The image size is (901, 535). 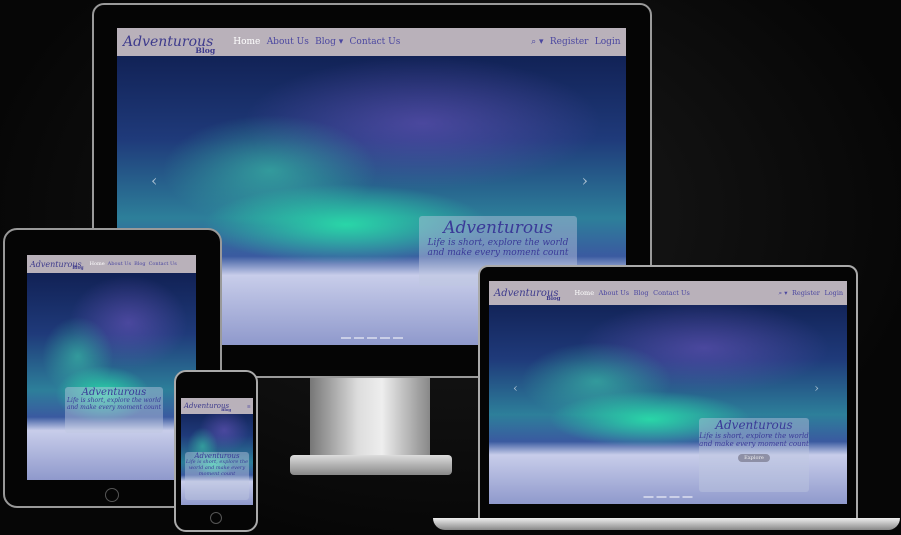 What do you see at coordinates (666, 524) in the screenshot?
I see `laptop-base` at bounding box center [666, 524].